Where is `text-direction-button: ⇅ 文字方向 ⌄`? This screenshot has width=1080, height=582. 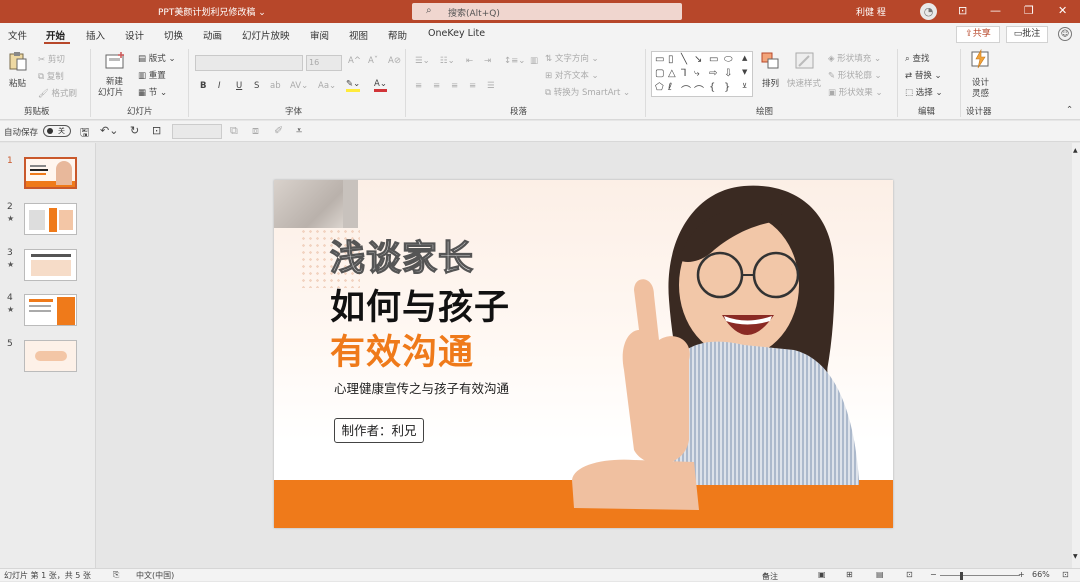
text-direction-button: ⇅ 文字方向 ⌄ is located at coordinates (572, 58).